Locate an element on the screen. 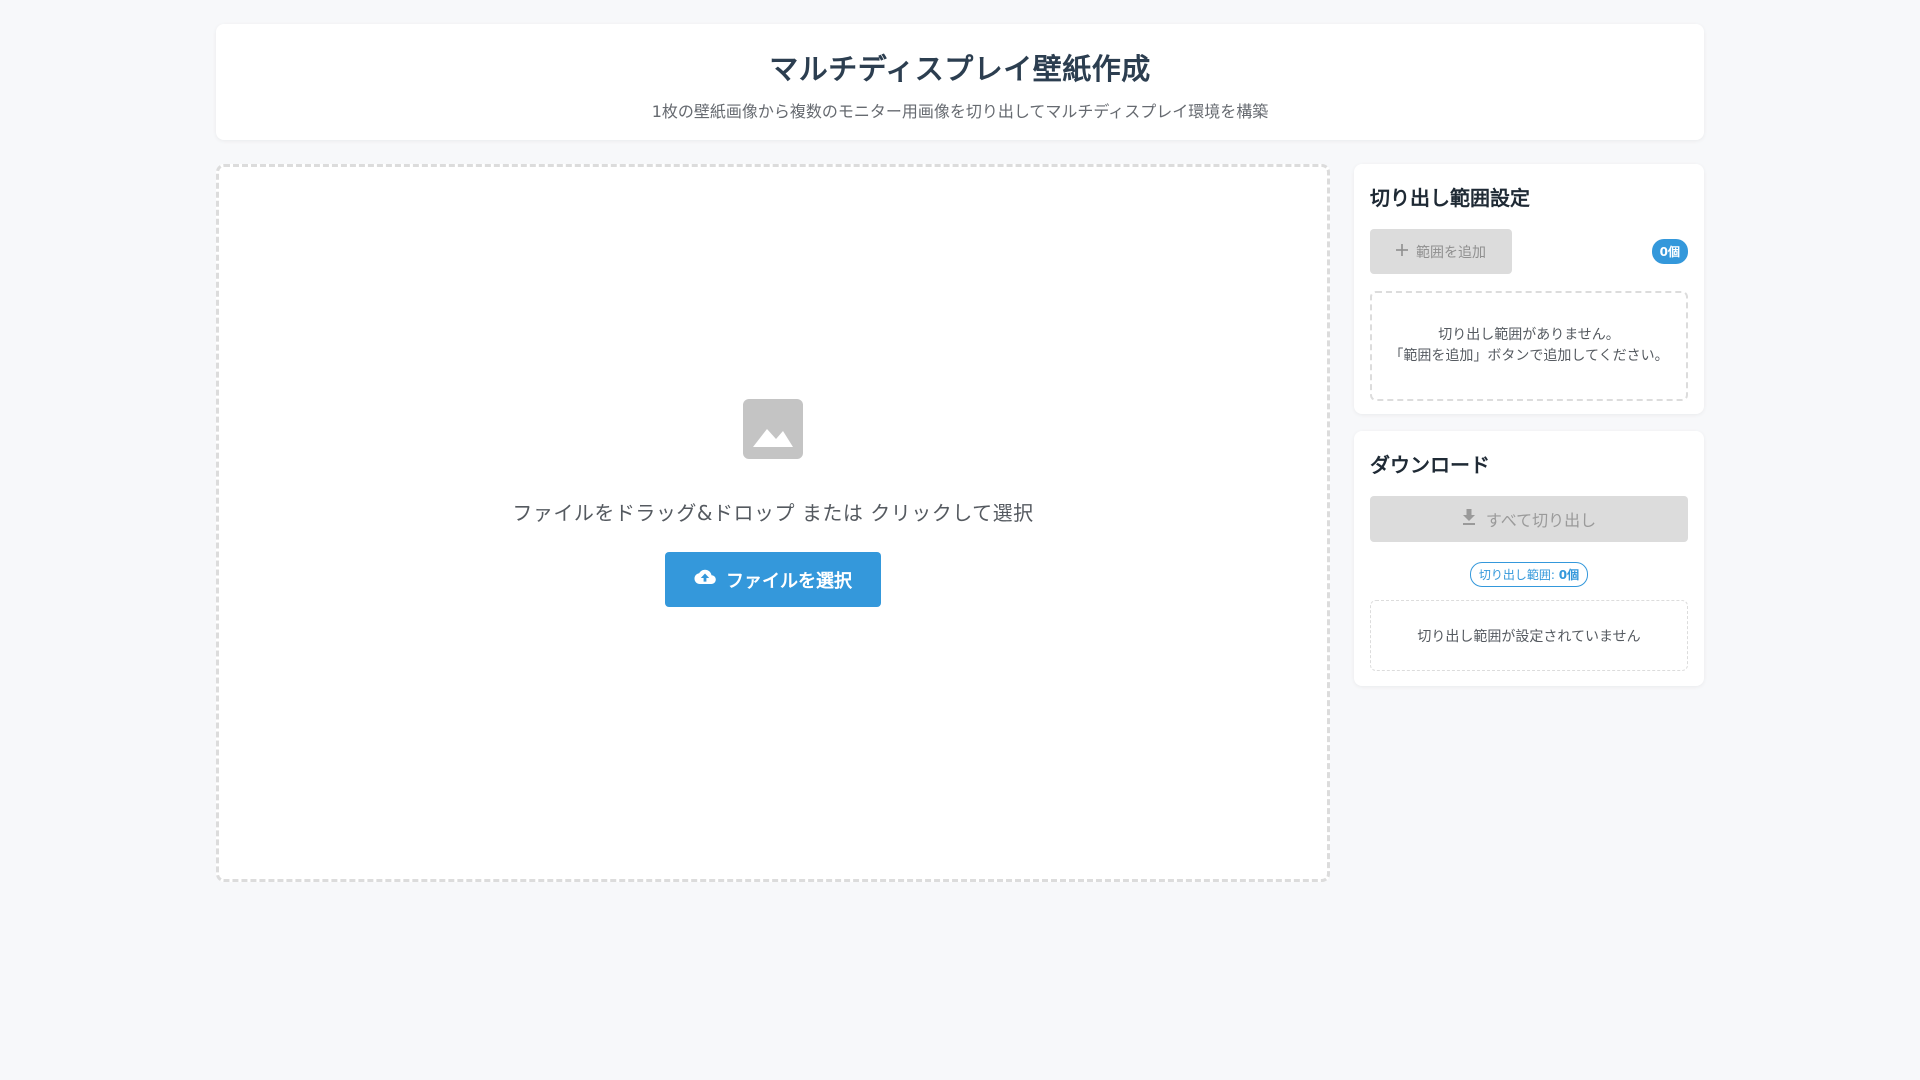 This screenshot has height=1080, width=1920. page-subtitle: 1枚の壁紙画像から複数のモニター用画像を切り出してマルチディスプレイ環境を構築 is located at coordinates (960, 111).